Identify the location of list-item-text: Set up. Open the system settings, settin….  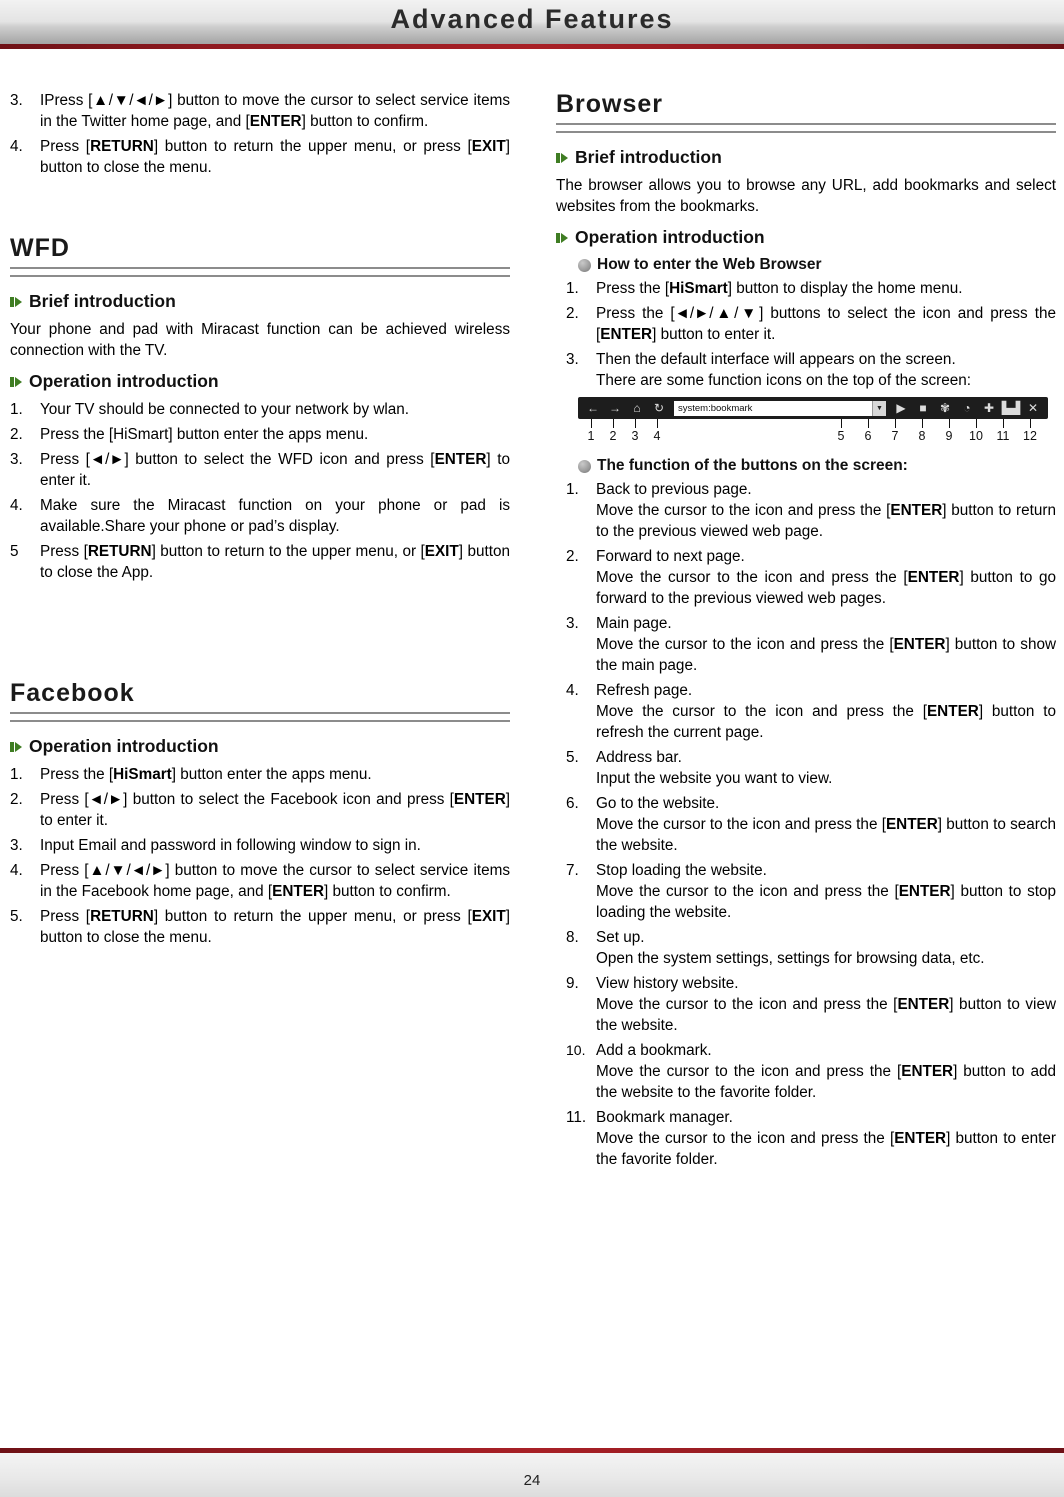
(826, 949).